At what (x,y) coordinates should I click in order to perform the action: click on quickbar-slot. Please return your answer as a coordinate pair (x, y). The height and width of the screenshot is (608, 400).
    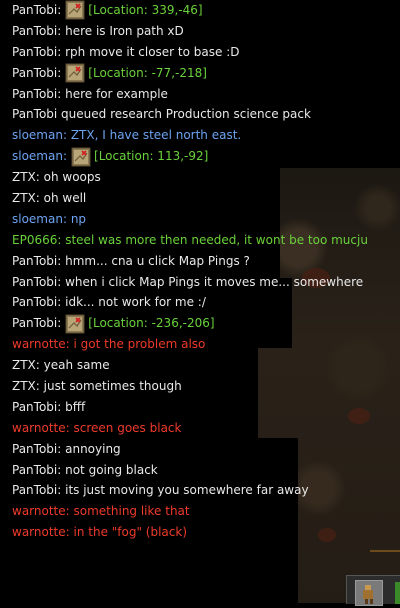
    Looking at the image, I should click on (369, 593).